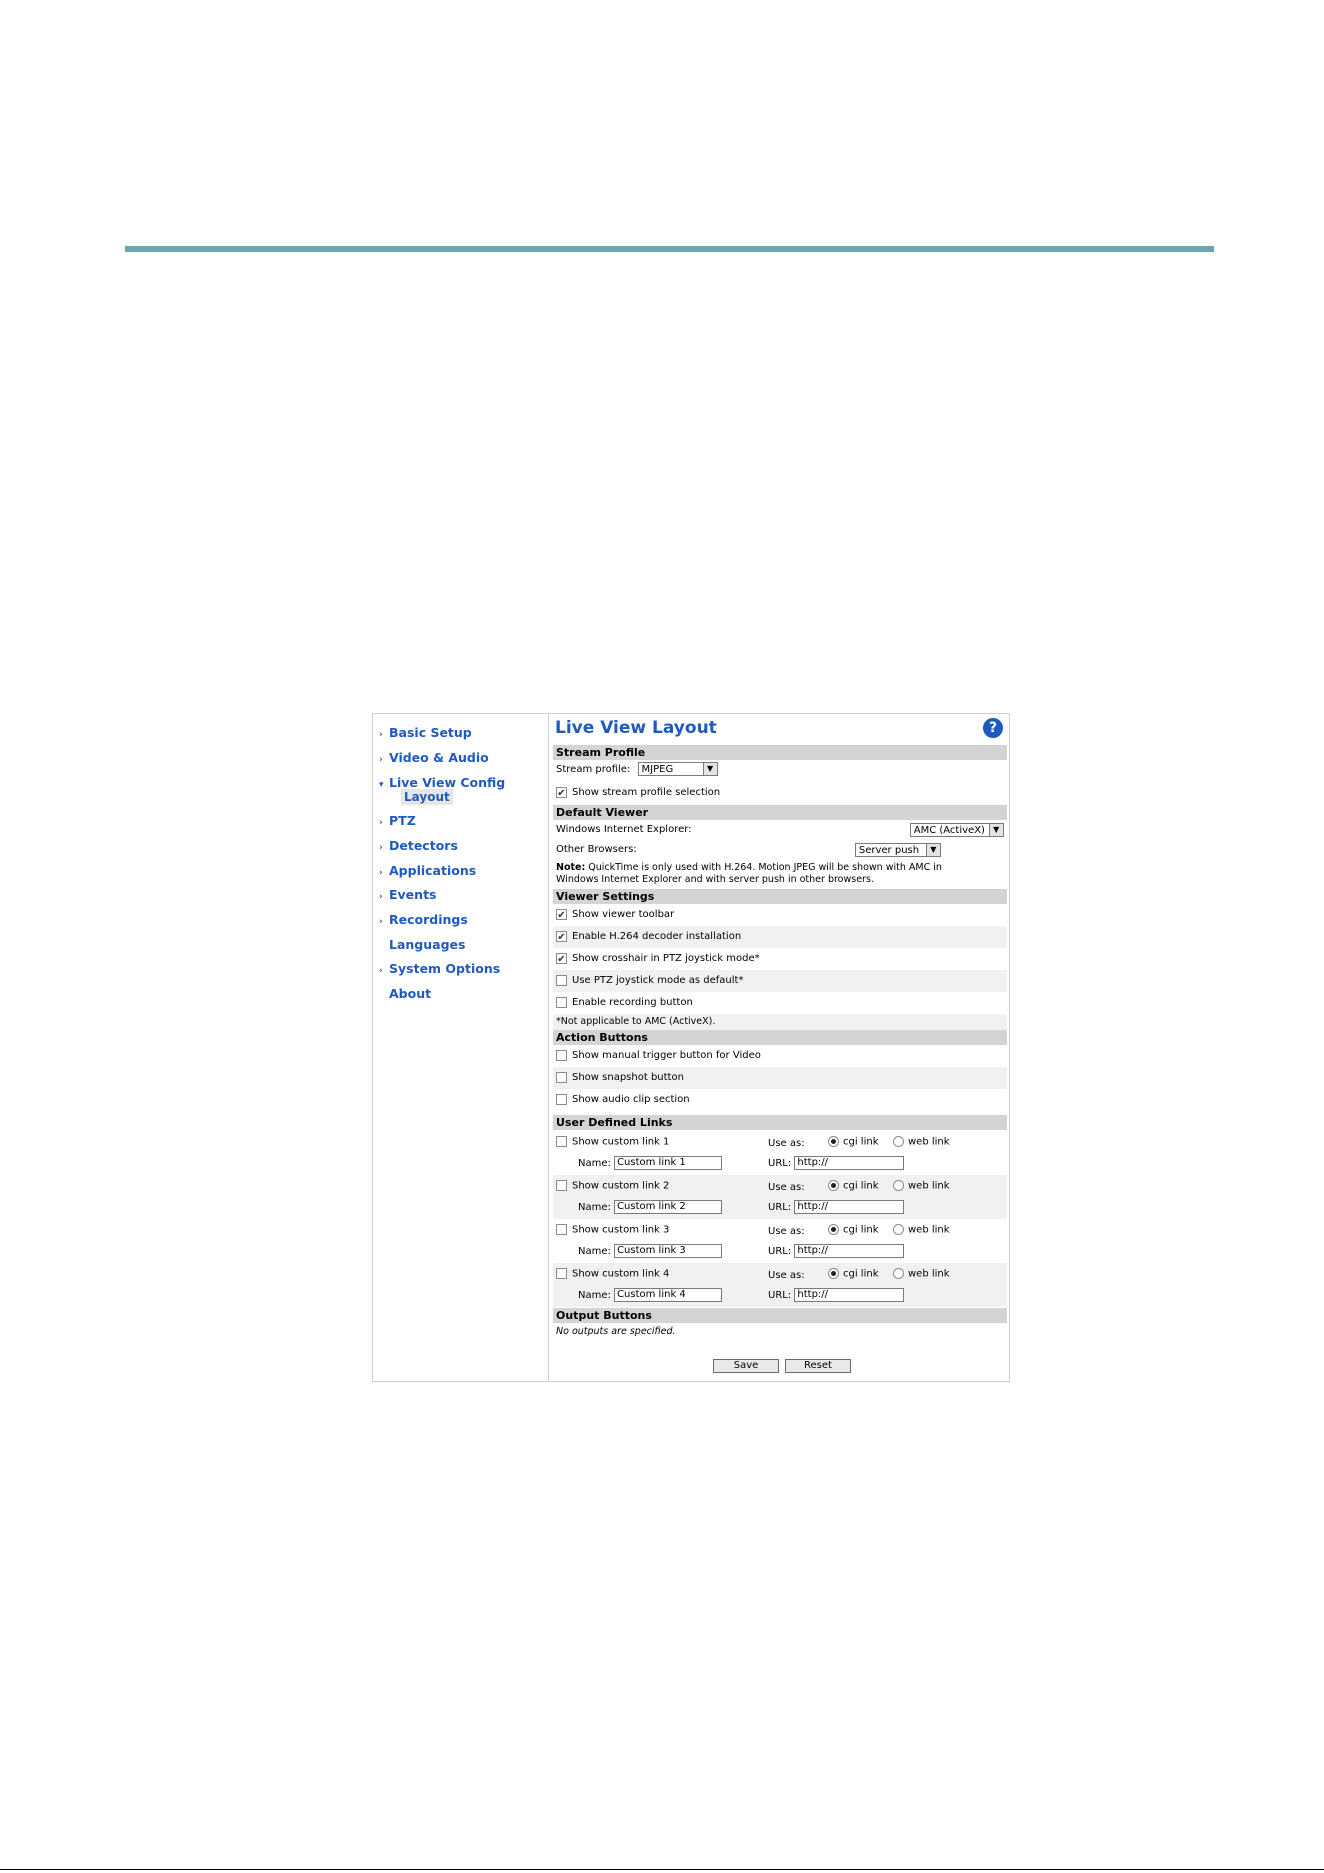  I want to click on no-outputs-text: No outputs are specified., so click(616, 1331).